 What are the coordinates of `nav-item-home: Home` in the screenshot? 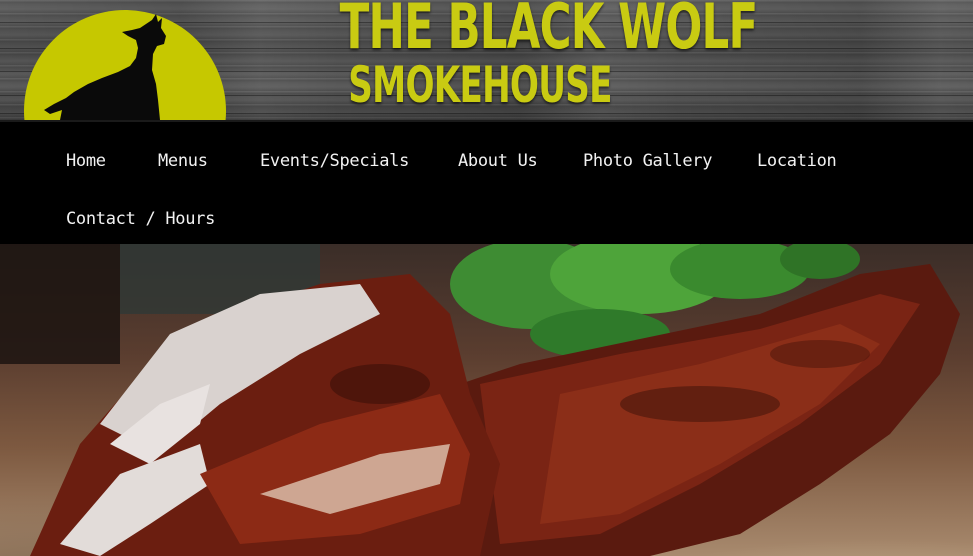 It's located at (86, 161).